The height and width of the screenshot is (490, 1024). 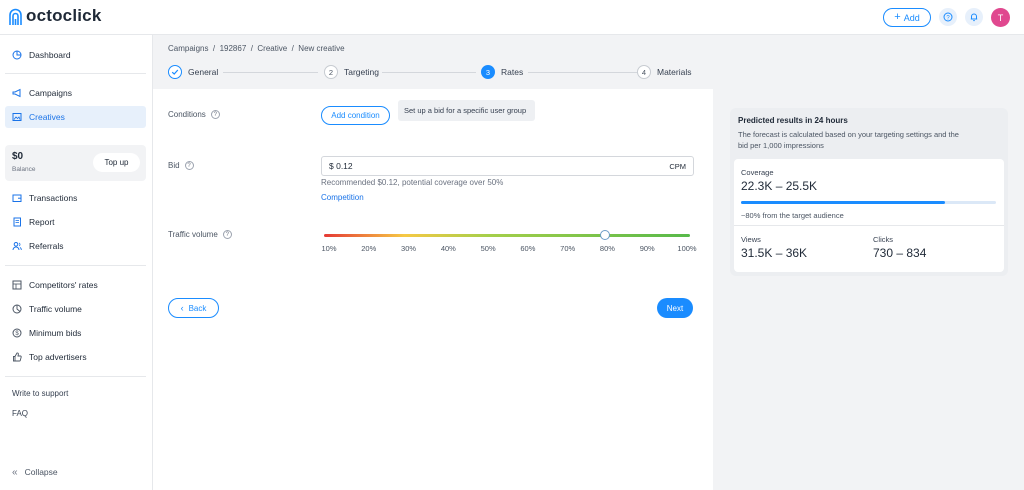 I want to click on step-label: Rates, so click(x=512, y=72).